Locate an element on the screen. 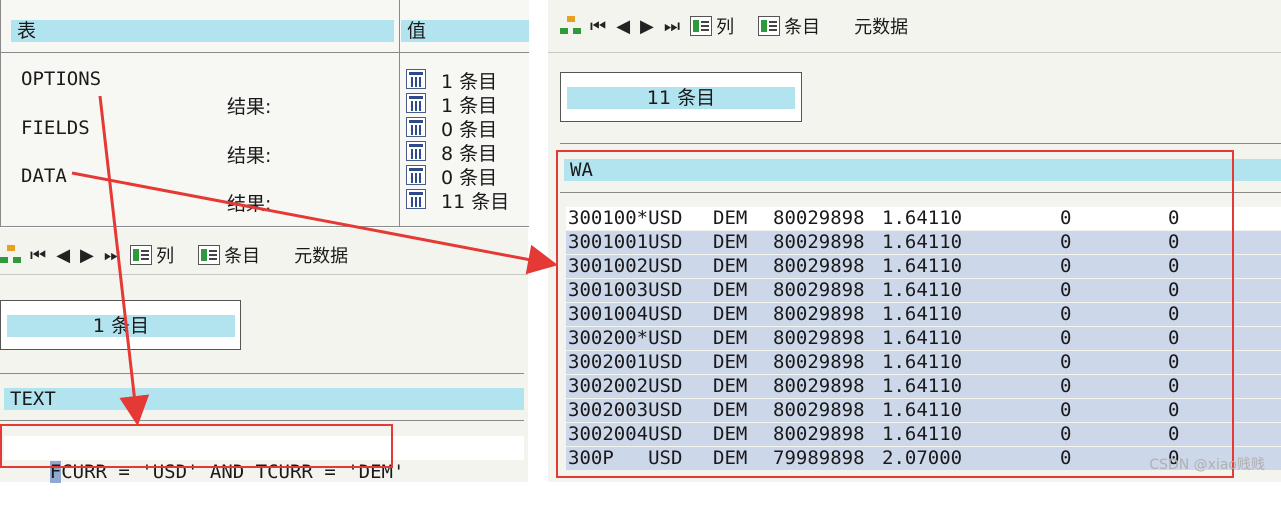  table-row: 3002003USD DEM 80029898 1.64110 0 0 is located at coordinates (923, 410).